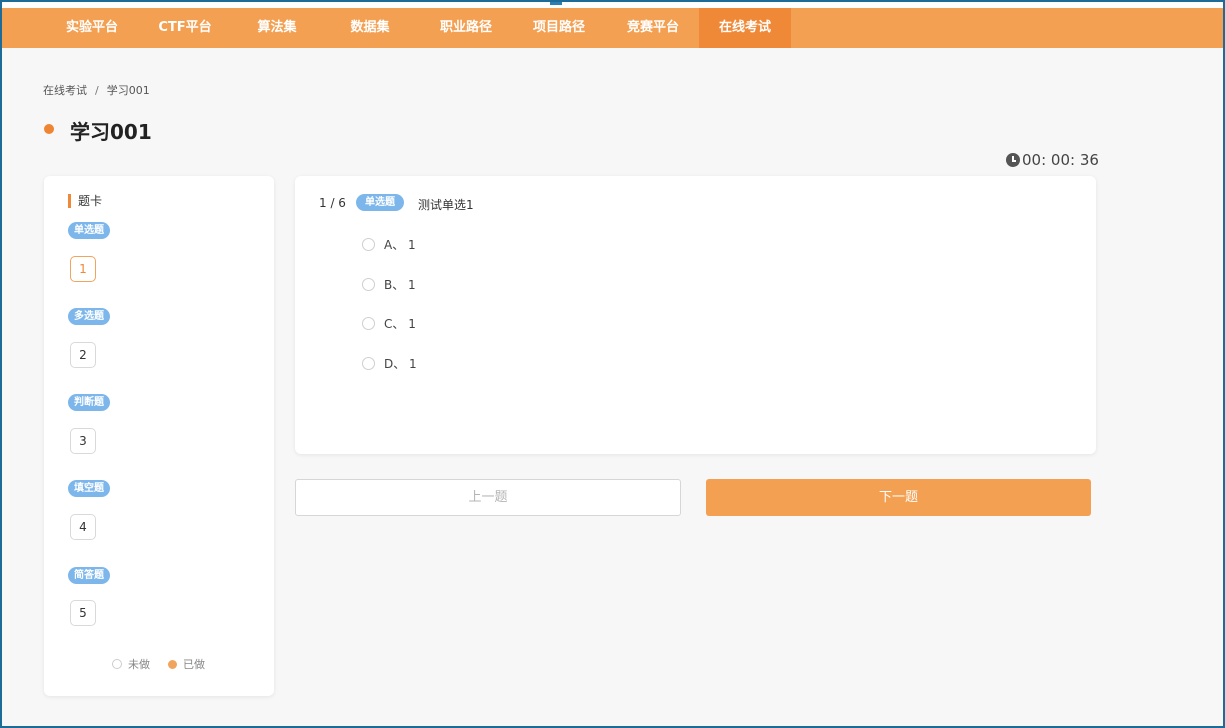  What do you see at coordinates (488, 497) in the screenshot?
I see `previous-question-button: 上一题` at bounding box center [488, 497].